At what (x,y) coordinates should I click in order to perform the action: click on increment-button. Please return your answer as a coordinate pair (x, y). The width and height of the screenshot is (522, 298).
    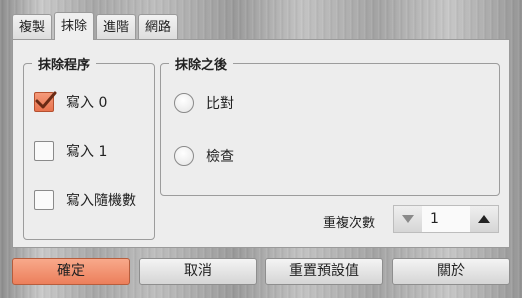
    Looking at the image, I should click on (484, 219).